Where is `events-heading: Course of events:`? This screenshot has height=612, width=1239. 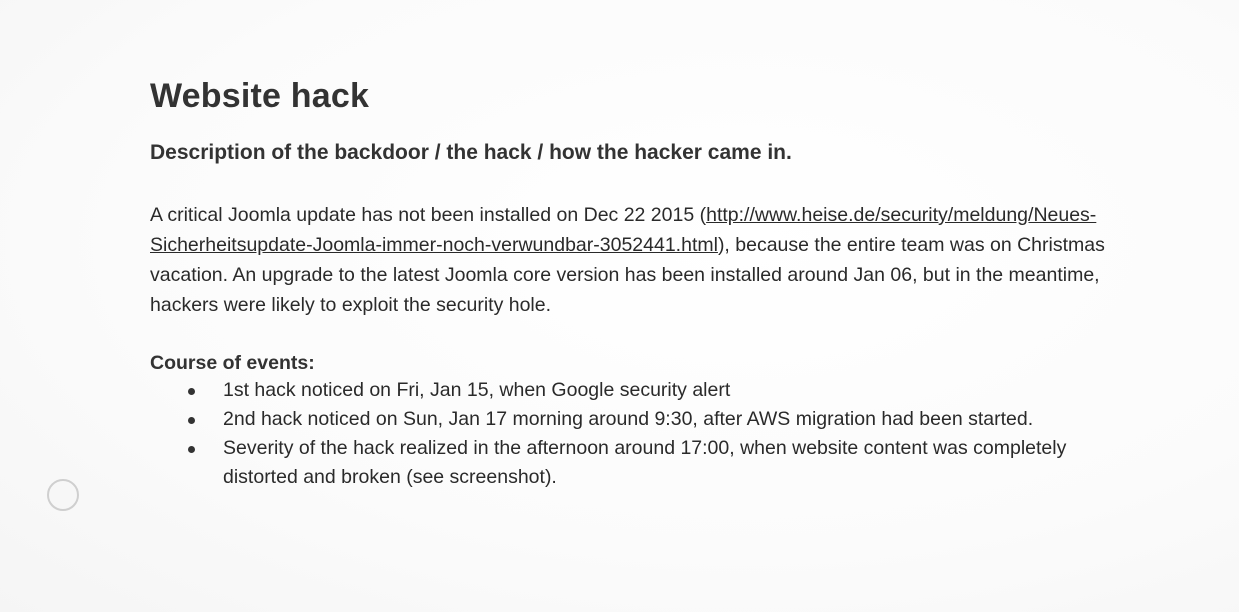 events-heading: Course of events: is located at coordinates (232, 363).